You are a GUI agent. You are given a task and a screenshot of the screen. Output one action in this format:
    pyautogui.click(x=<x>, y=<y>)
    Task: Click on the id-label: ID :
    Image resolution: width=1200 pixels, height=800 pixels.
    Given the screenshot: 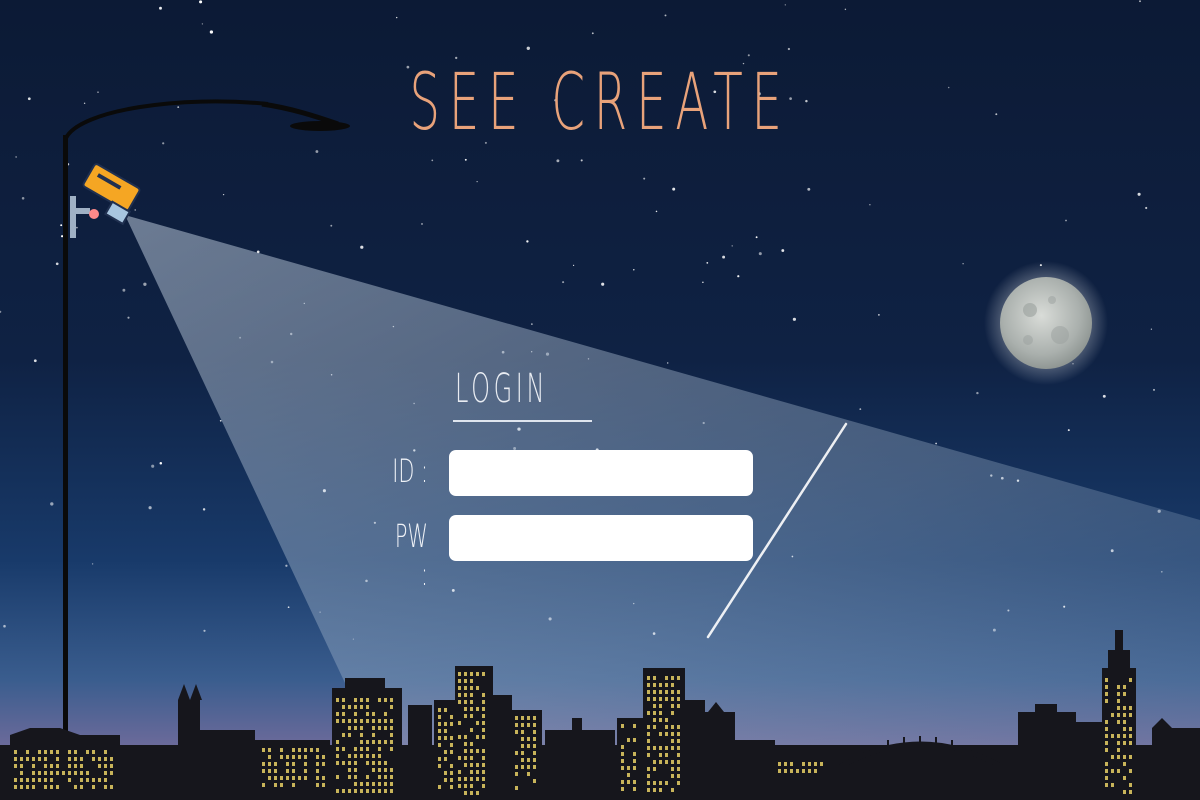 What is the action you would take?
    pyautogui.click(x=410, y=471)
    